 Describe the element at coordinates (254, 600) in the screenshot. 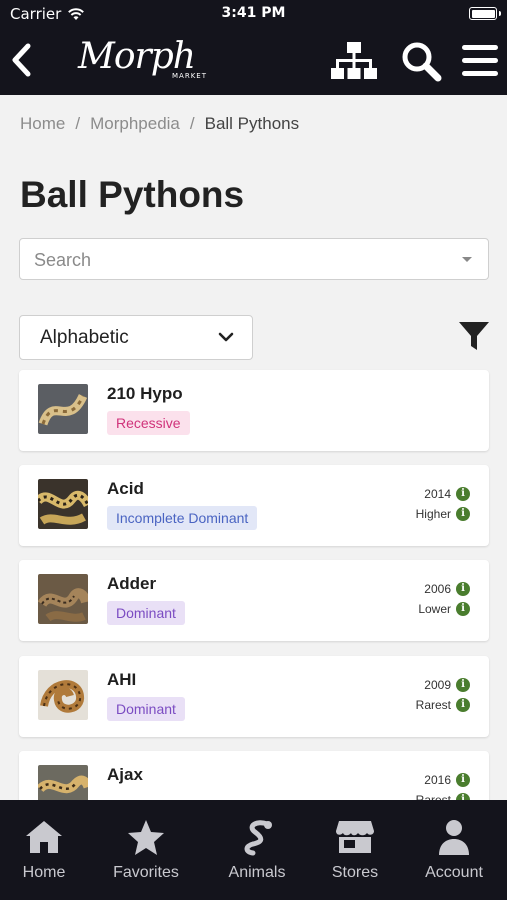

I see `trait-card: Adder Dominant 2006 i Lower i` at that location.